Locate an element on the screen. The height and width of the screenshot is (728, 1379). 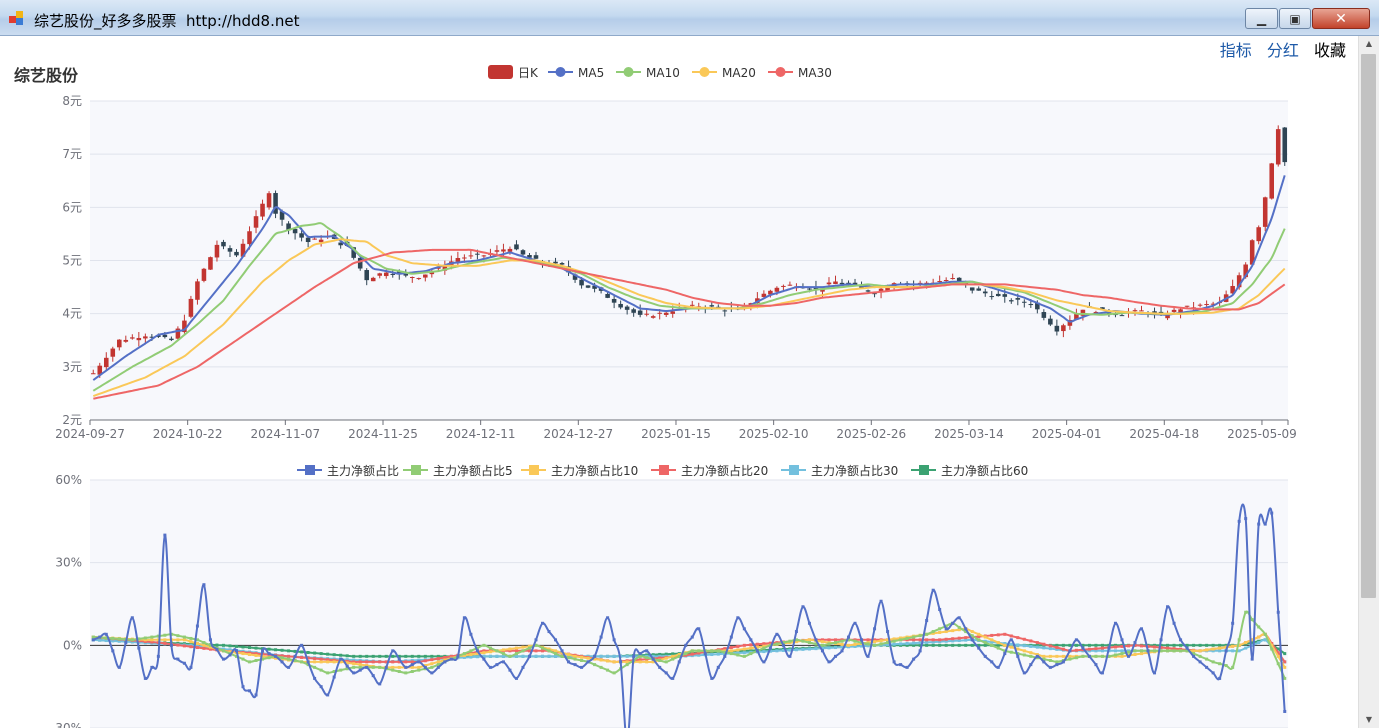
kline-y-tick-label: 3元 is located at coordinates (72, 367).